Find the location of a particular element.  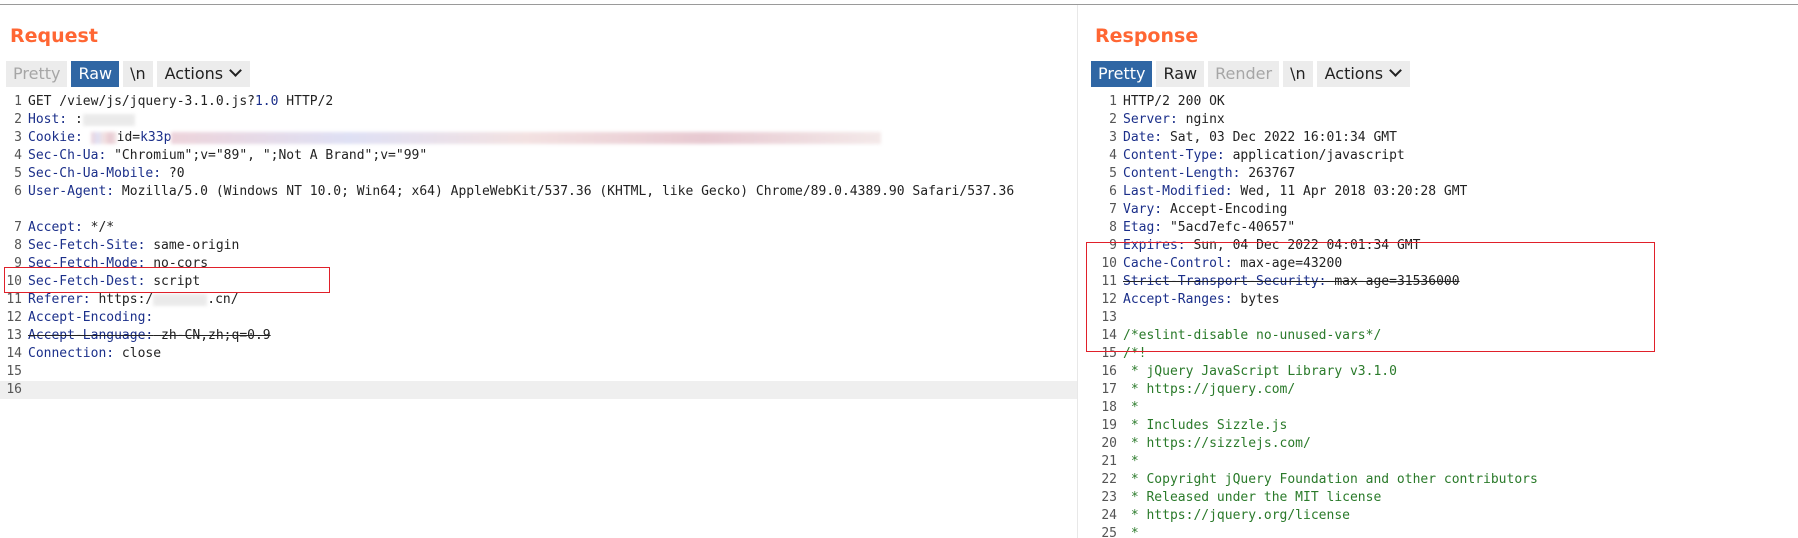

js-comment: * jQuery JavaScript Library v3.1.0 is located at coordinates (1260, 371).